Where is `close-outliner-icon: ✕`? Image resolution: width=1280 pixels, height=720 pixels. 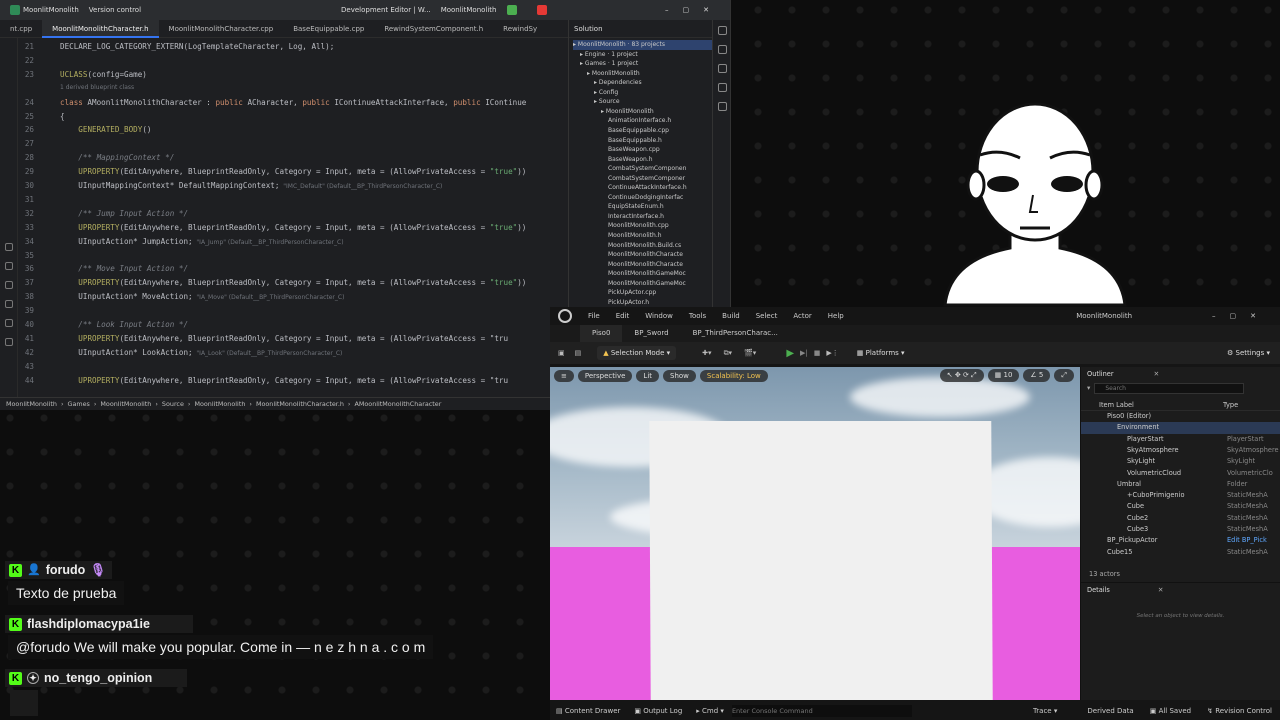 close-outliner-icon: ✕ is located at coordinates (1157, 374).